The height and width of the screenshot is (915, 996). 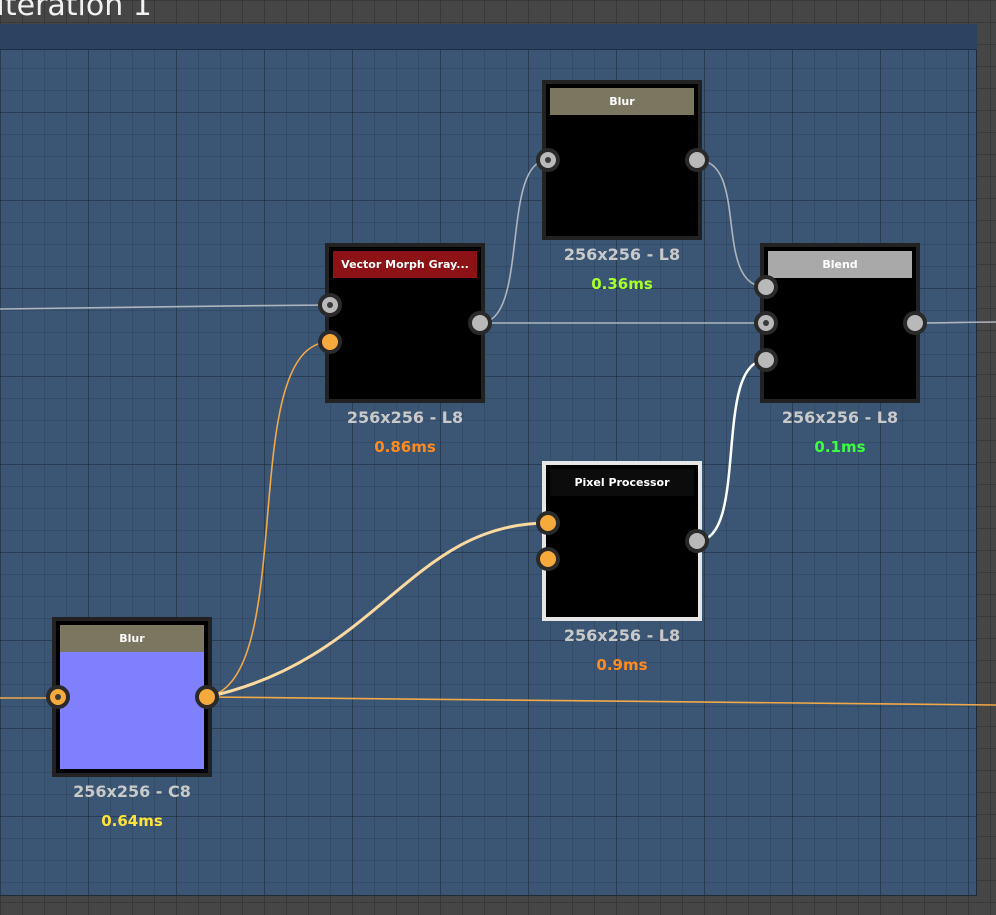 I want to click on wire-vector-morph-to-blur, so click(x=514, y=241).